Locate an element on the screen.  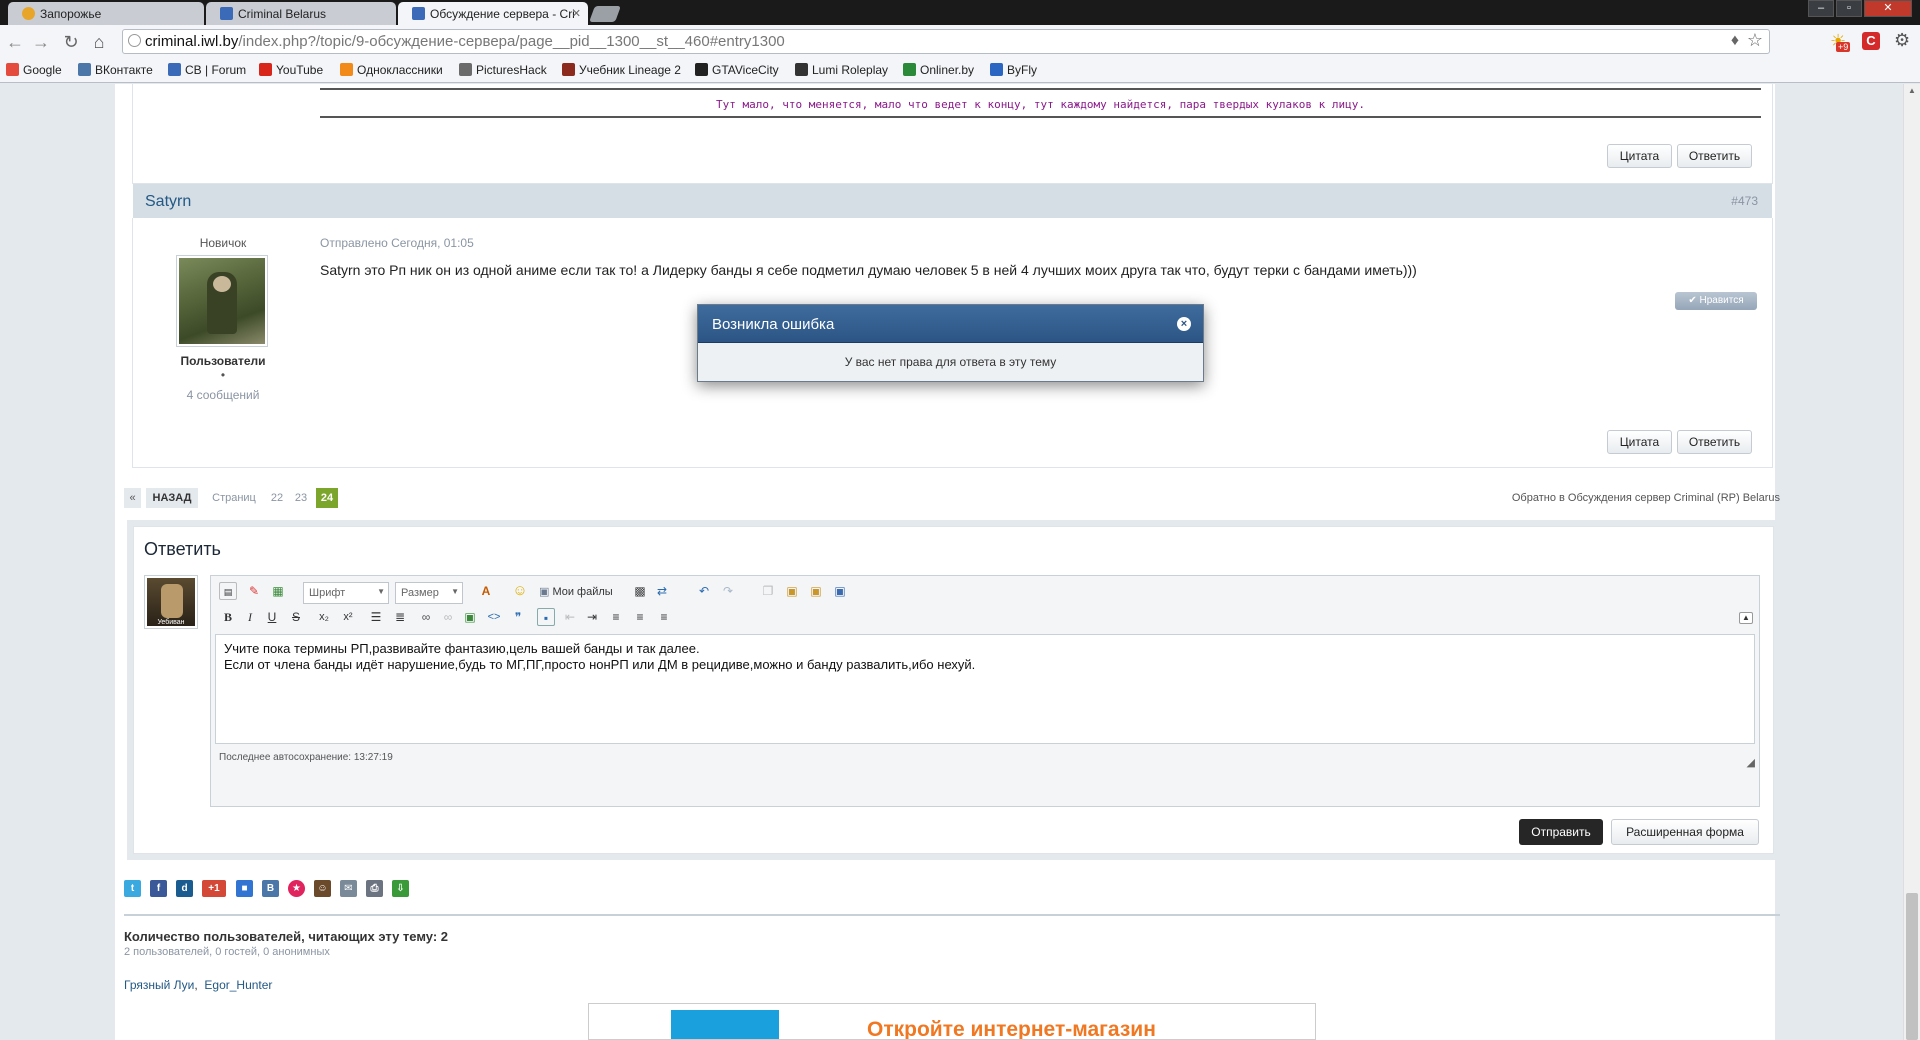
bookmark-lineage: Учебник Lineage 2 is located at coordinates (621, 70).